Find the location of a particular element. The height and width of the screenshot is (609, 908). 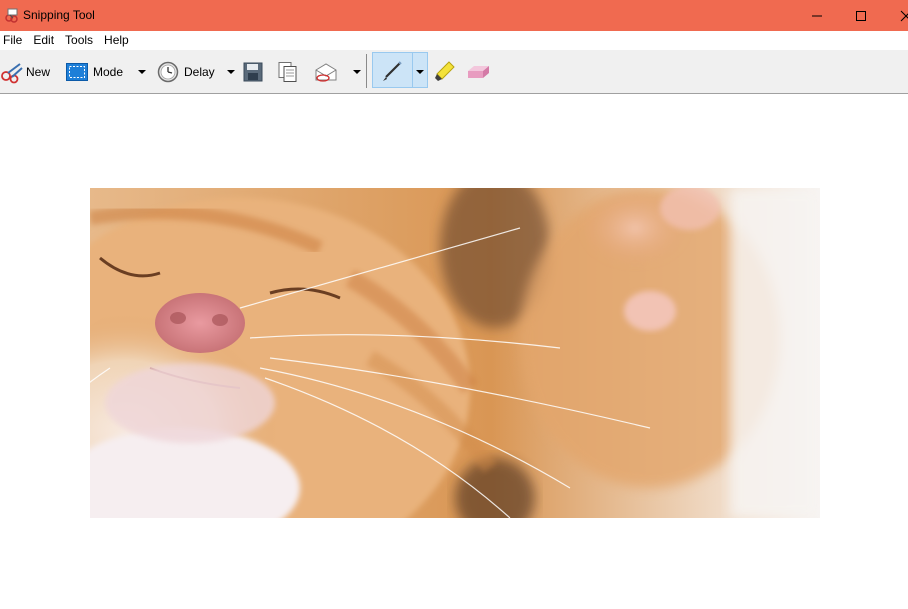

save-icon is located at coordinates (253, 72).